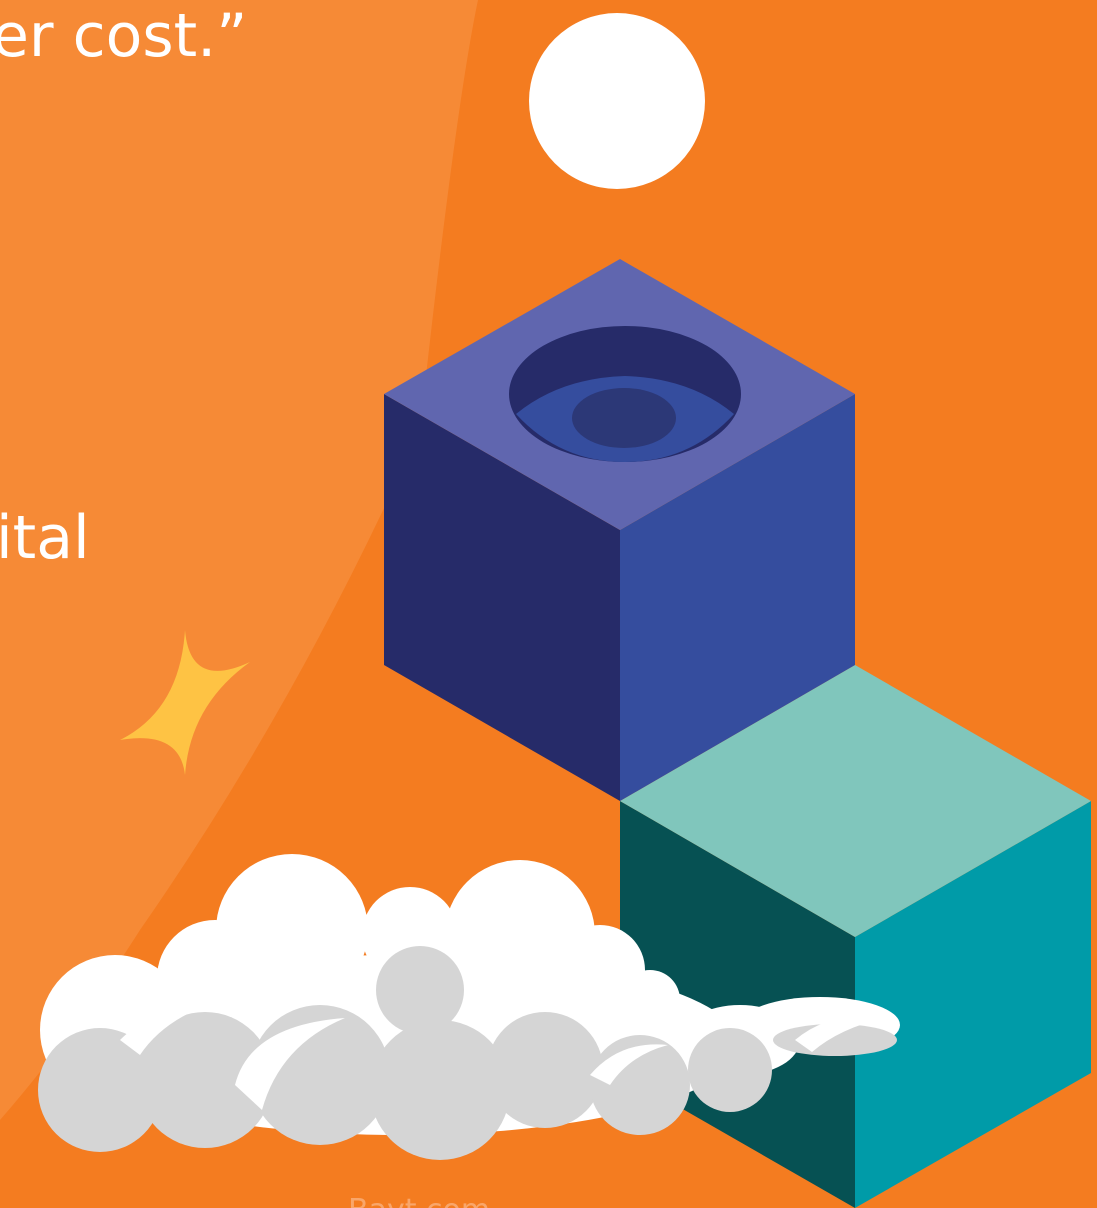 The height and width of the screenshot is (1208, 1097). I want to click on cube-hole-center, so click(624, 418).